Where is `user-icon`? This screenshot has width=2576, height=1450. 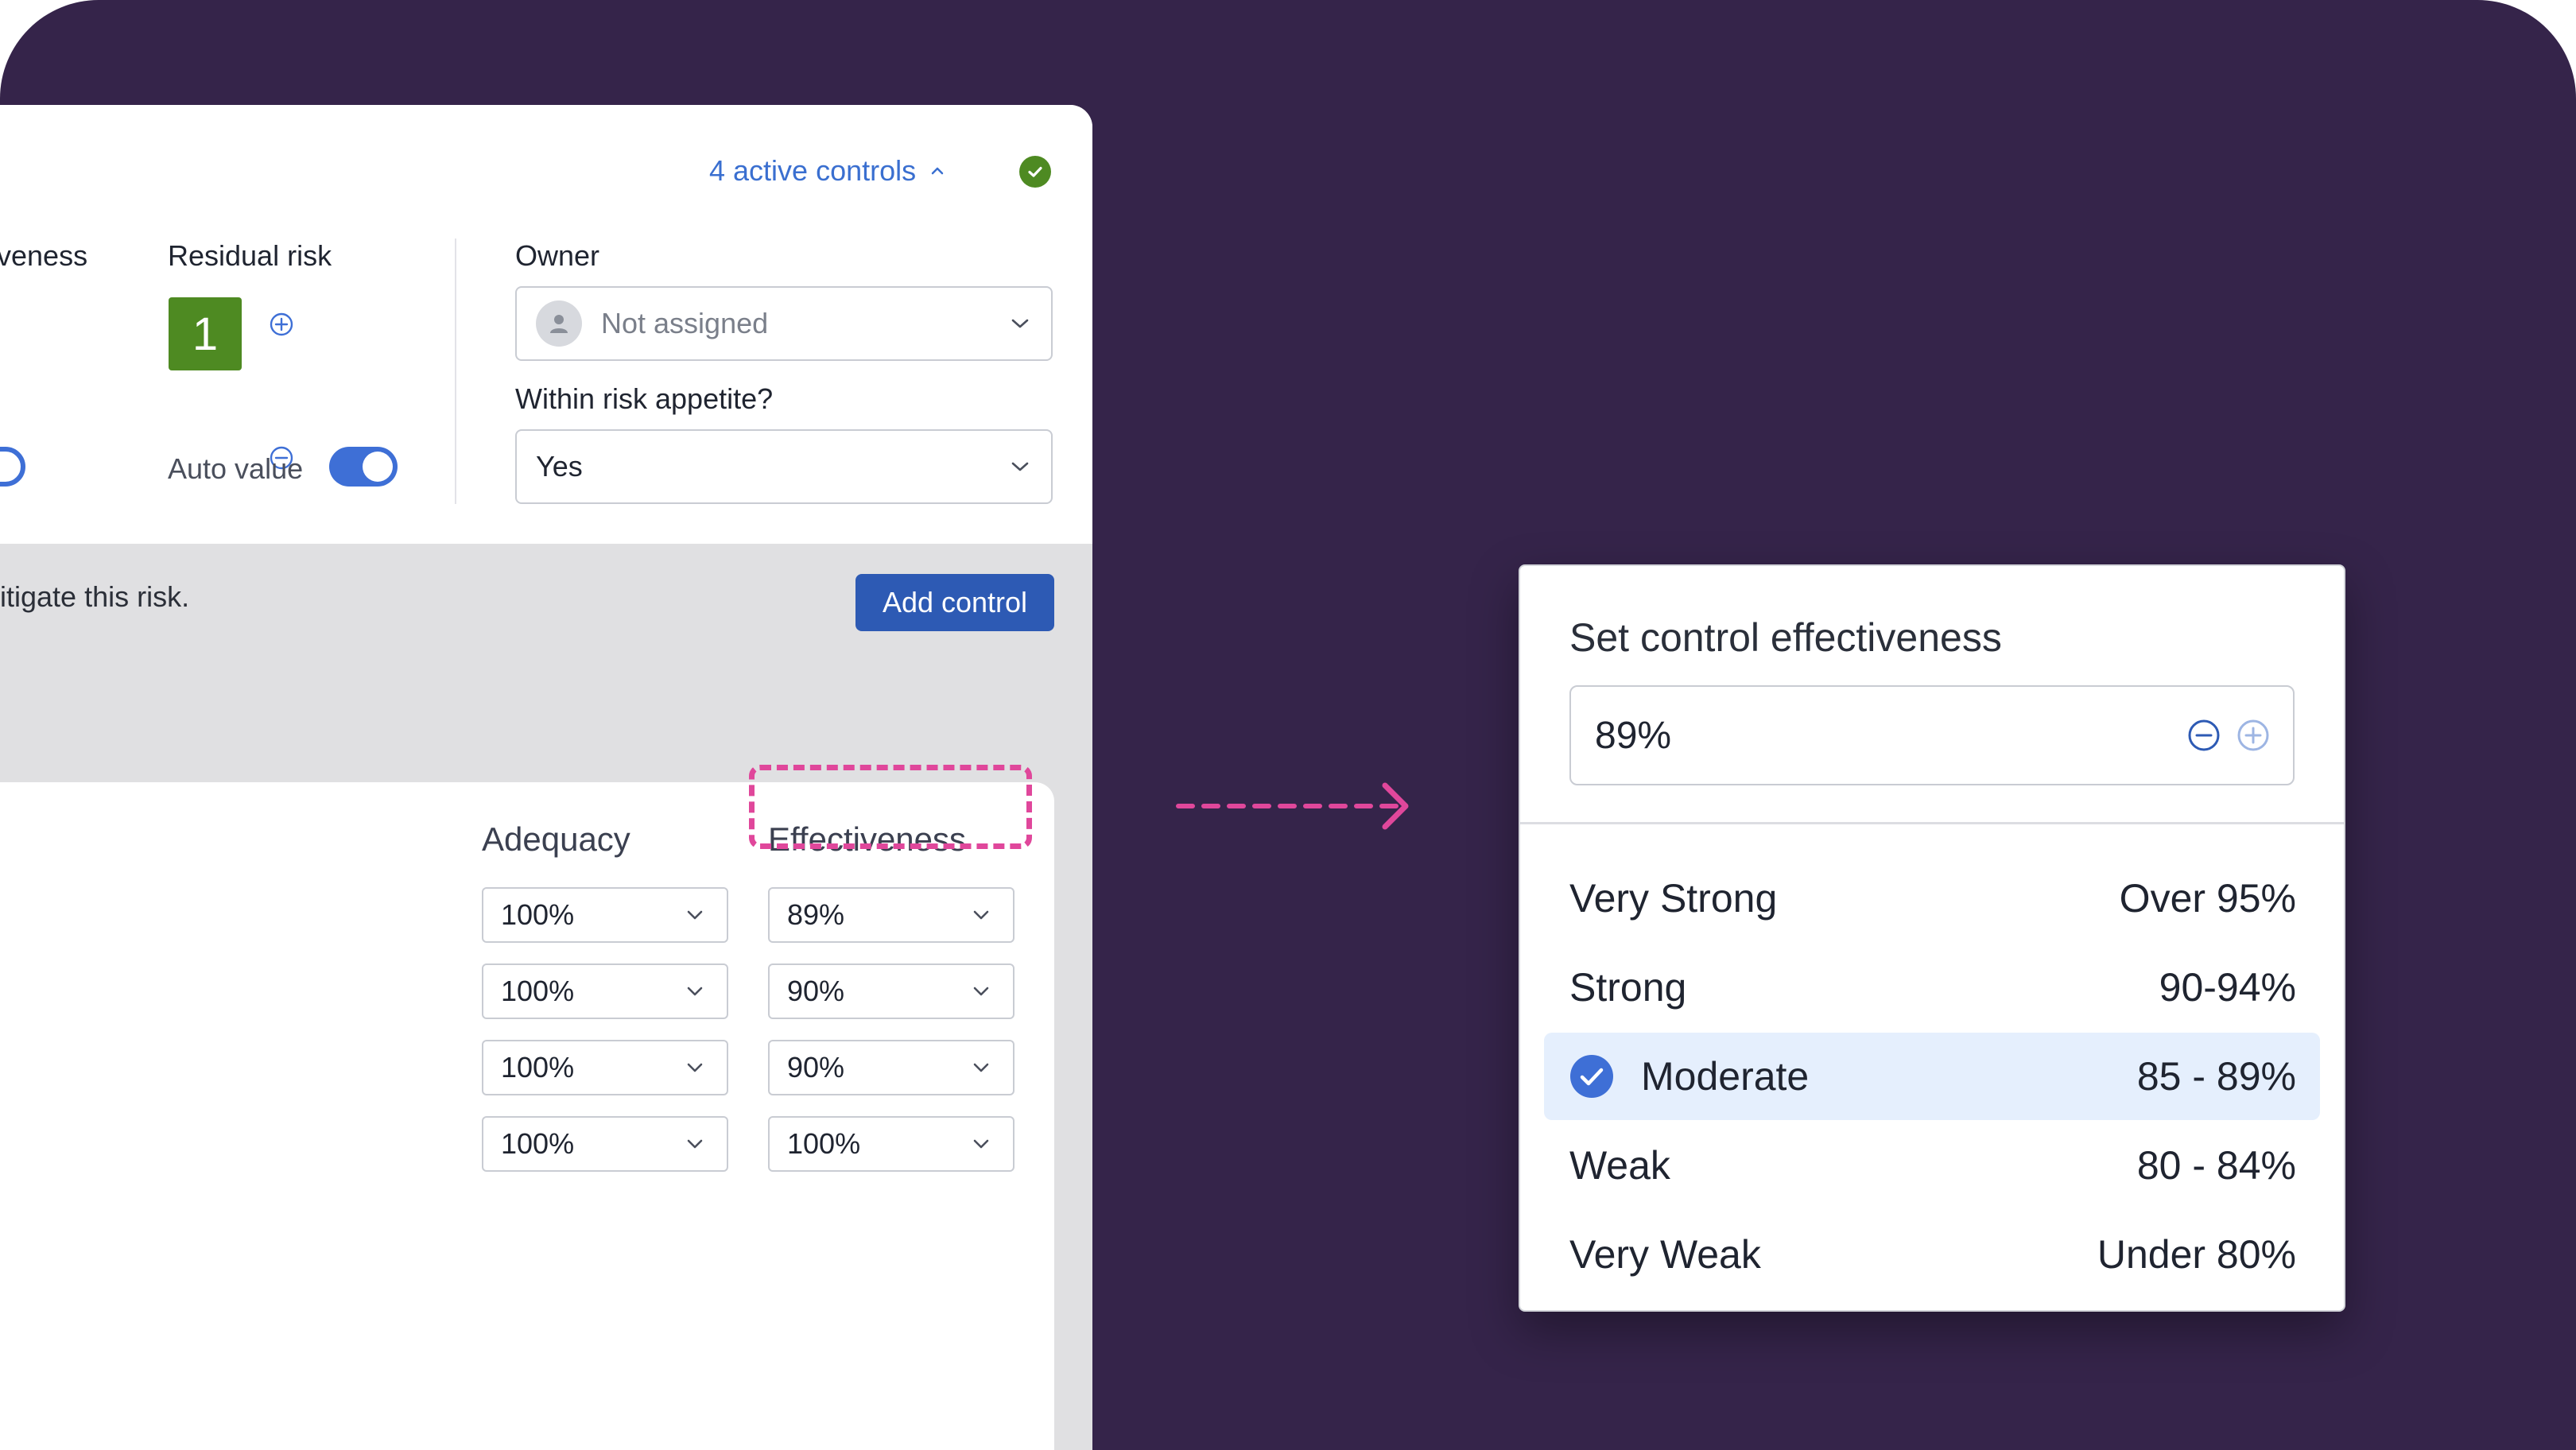
user-icon is located at coordinates (559, 324).